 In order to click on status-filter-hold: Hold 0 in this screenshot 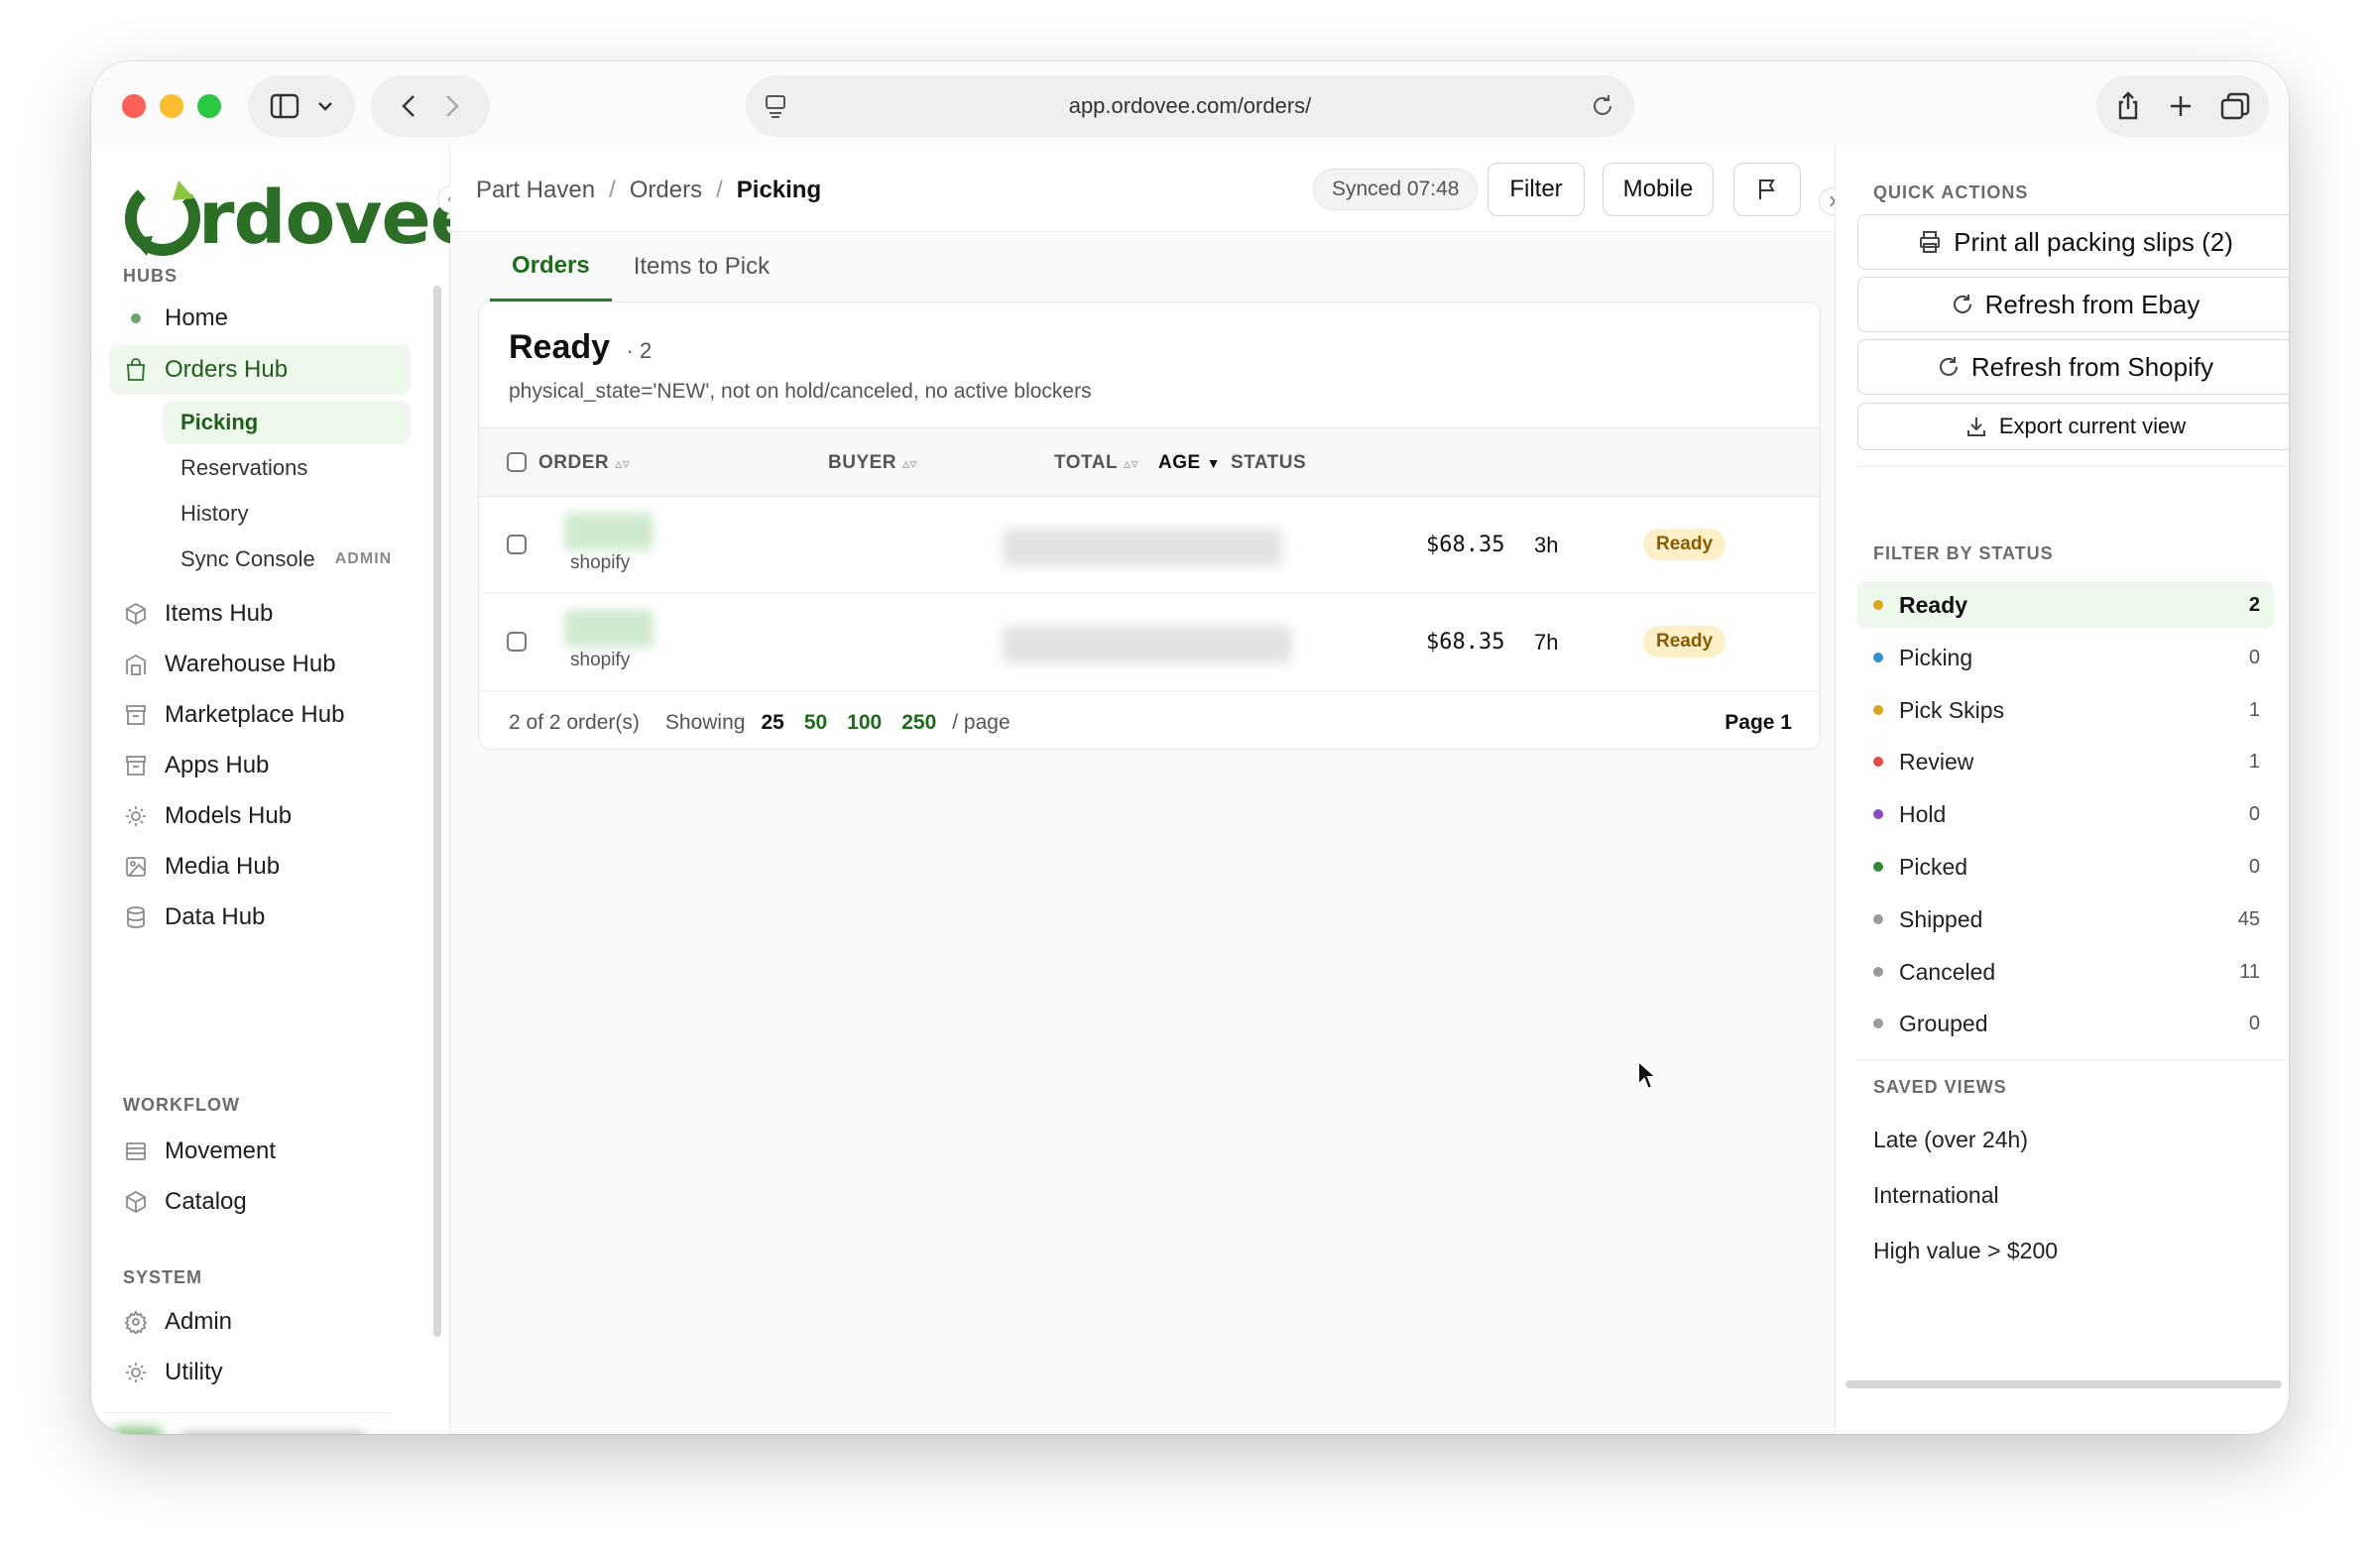, I will do `click(2065, 814)`.